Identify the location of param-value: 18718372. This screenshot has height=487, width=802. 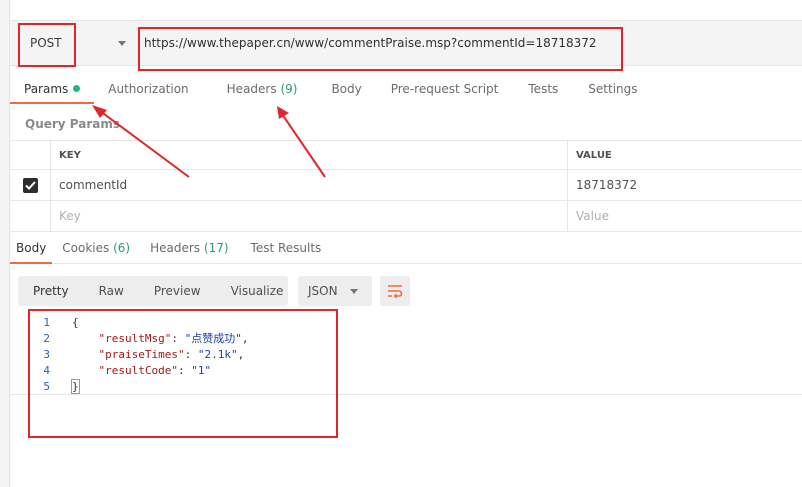
(684, 185).